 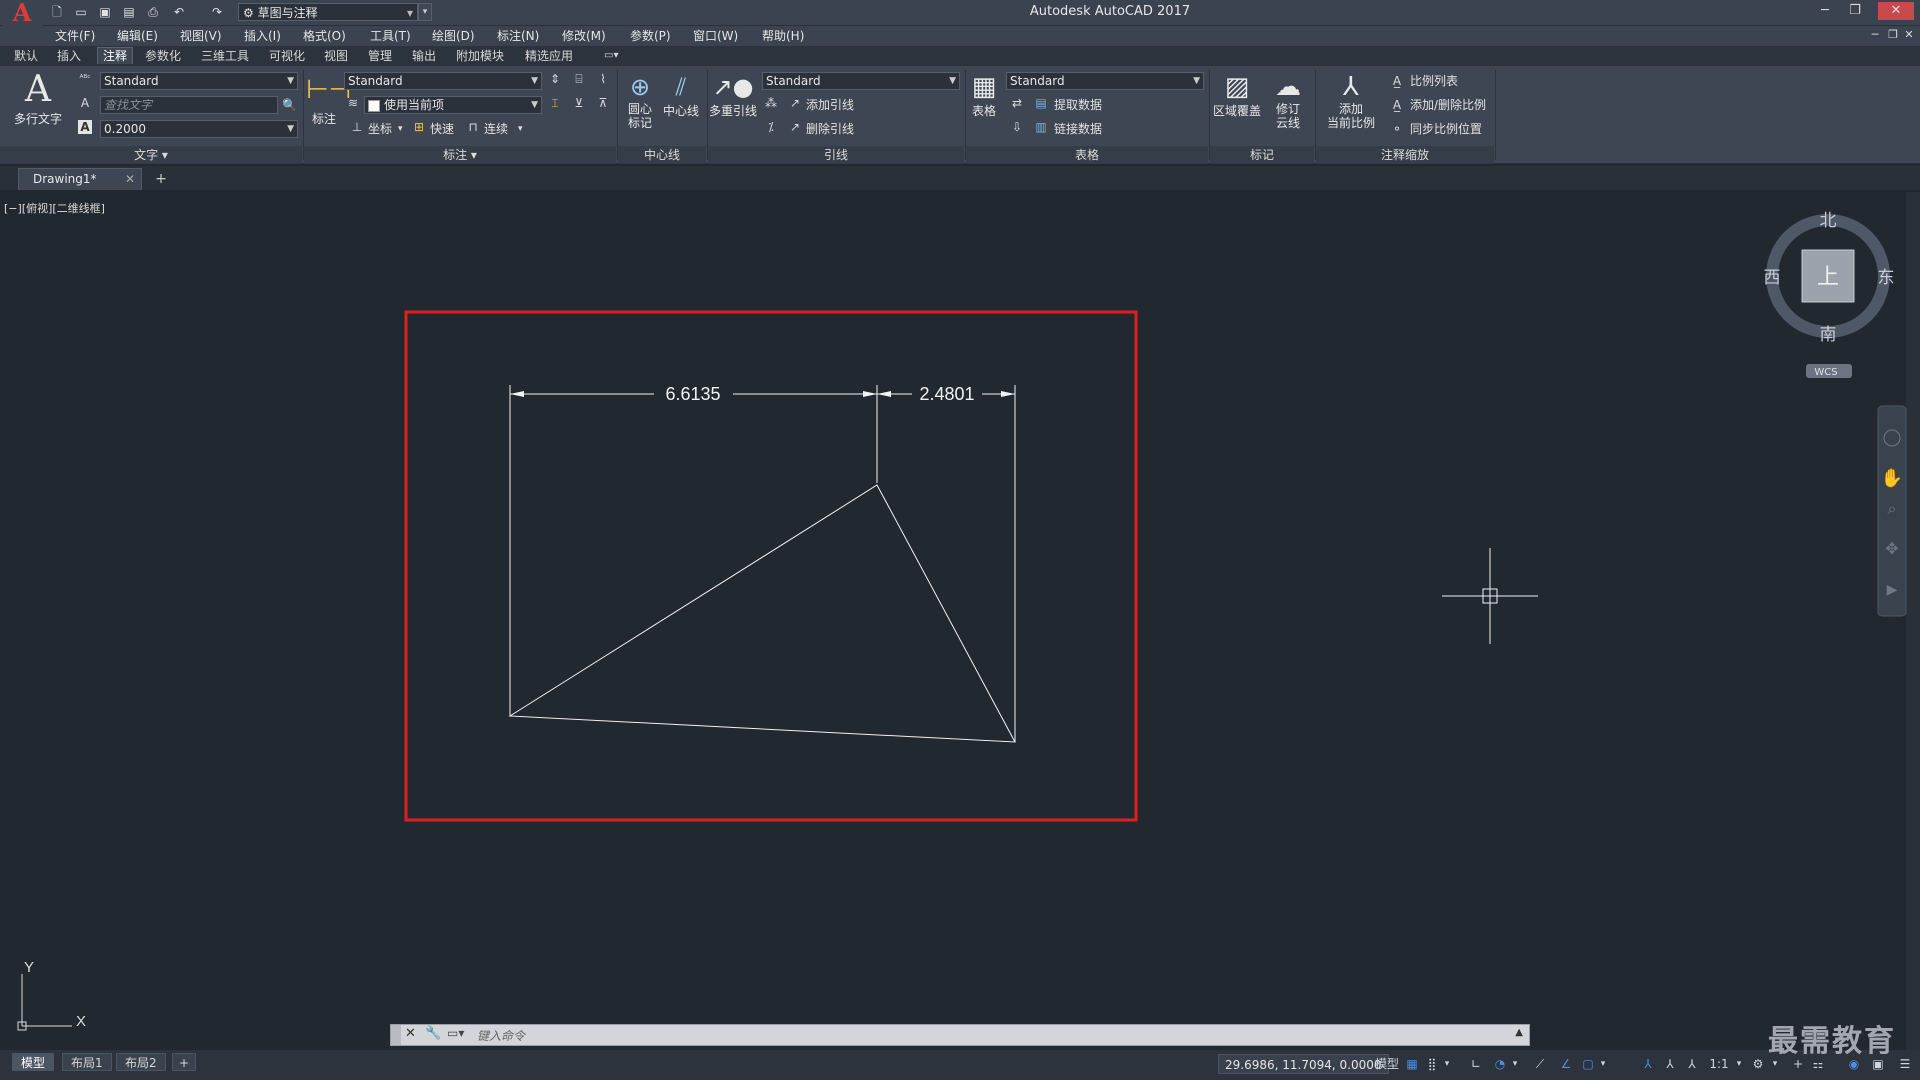 I want to click on revcloud-button: ☁ 修订 云线, so click(x=1288, y=107).